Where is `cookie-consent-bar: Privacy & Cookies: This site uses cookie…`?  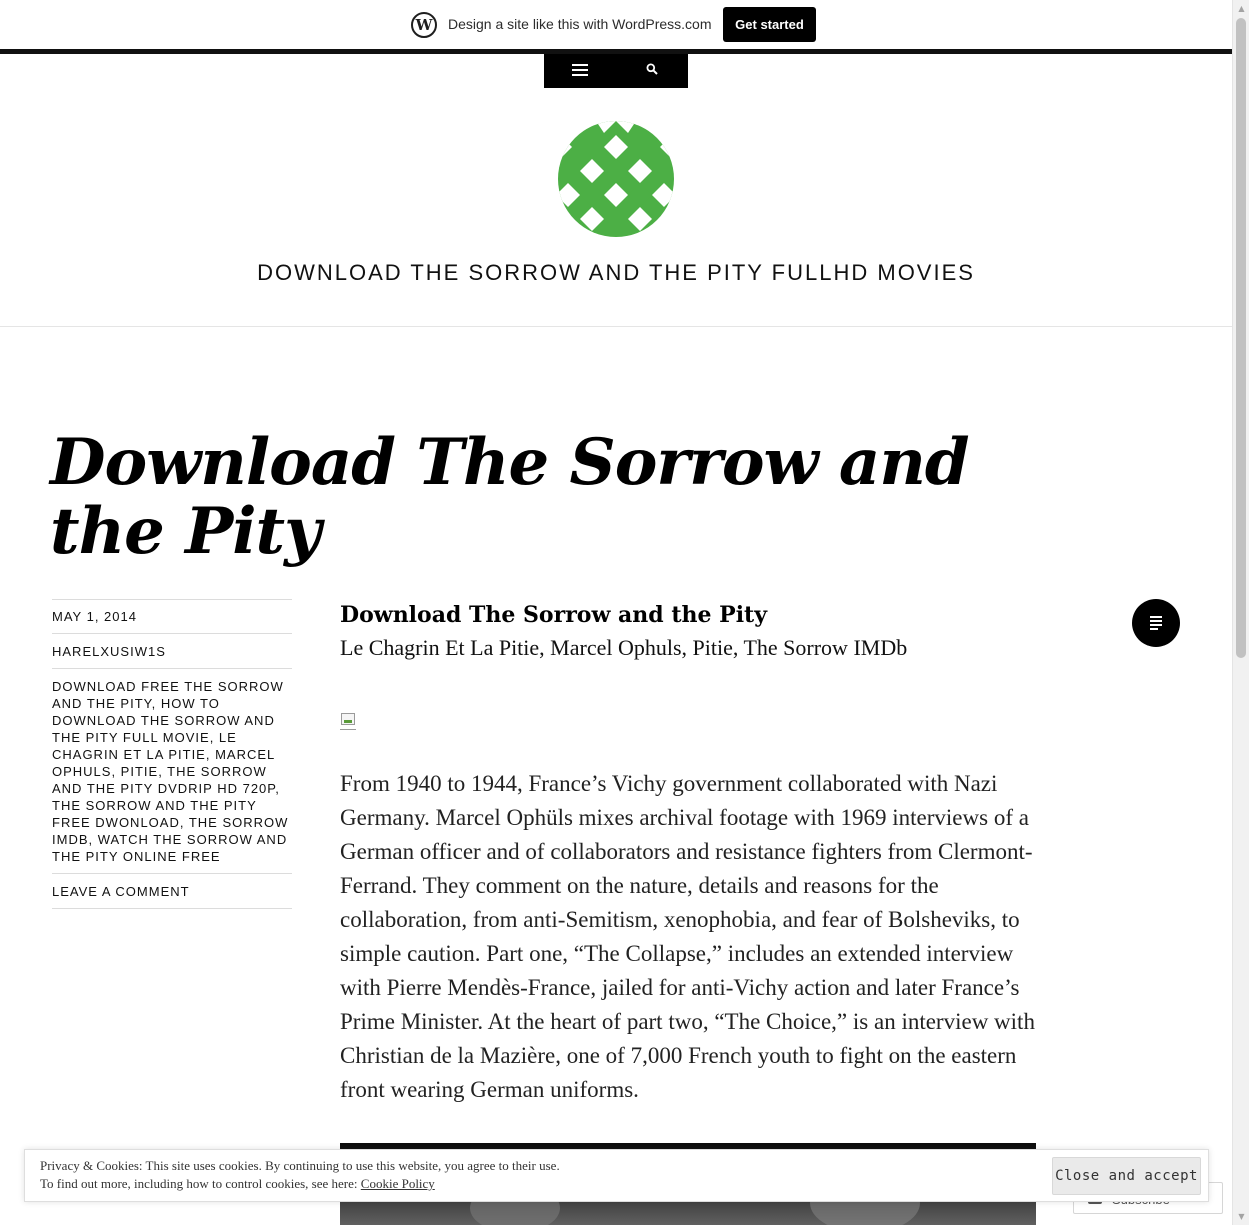 cookie-consent-bar: Privacy & Cookies: This site uses cookie… is located at coordinates (616, 1175).